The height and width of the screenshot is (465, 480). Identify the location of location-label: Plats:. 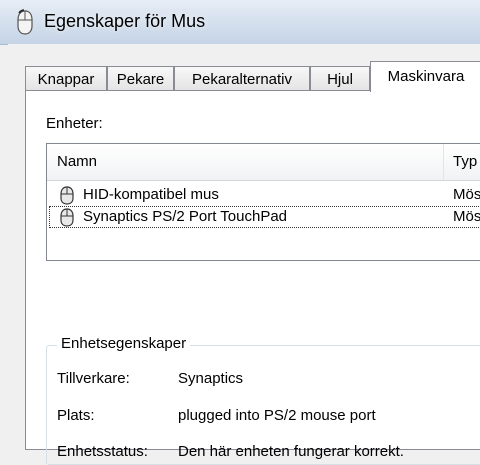
(76, 415).